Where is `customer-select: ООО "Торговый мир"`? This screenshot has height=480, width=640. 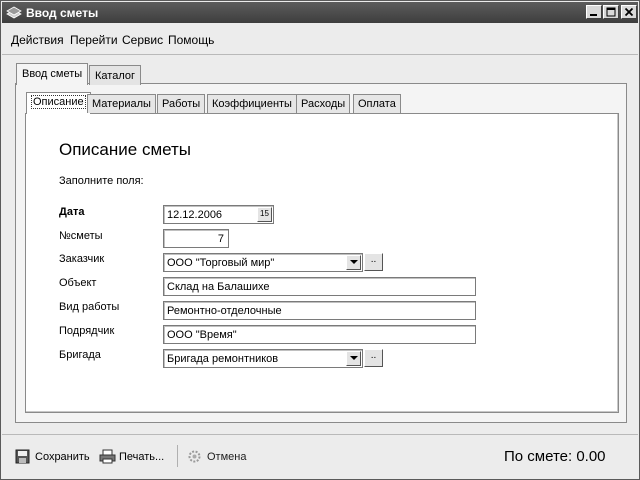 customer-select: ООО "Торговый мир" is located at coordinates (263, 262).